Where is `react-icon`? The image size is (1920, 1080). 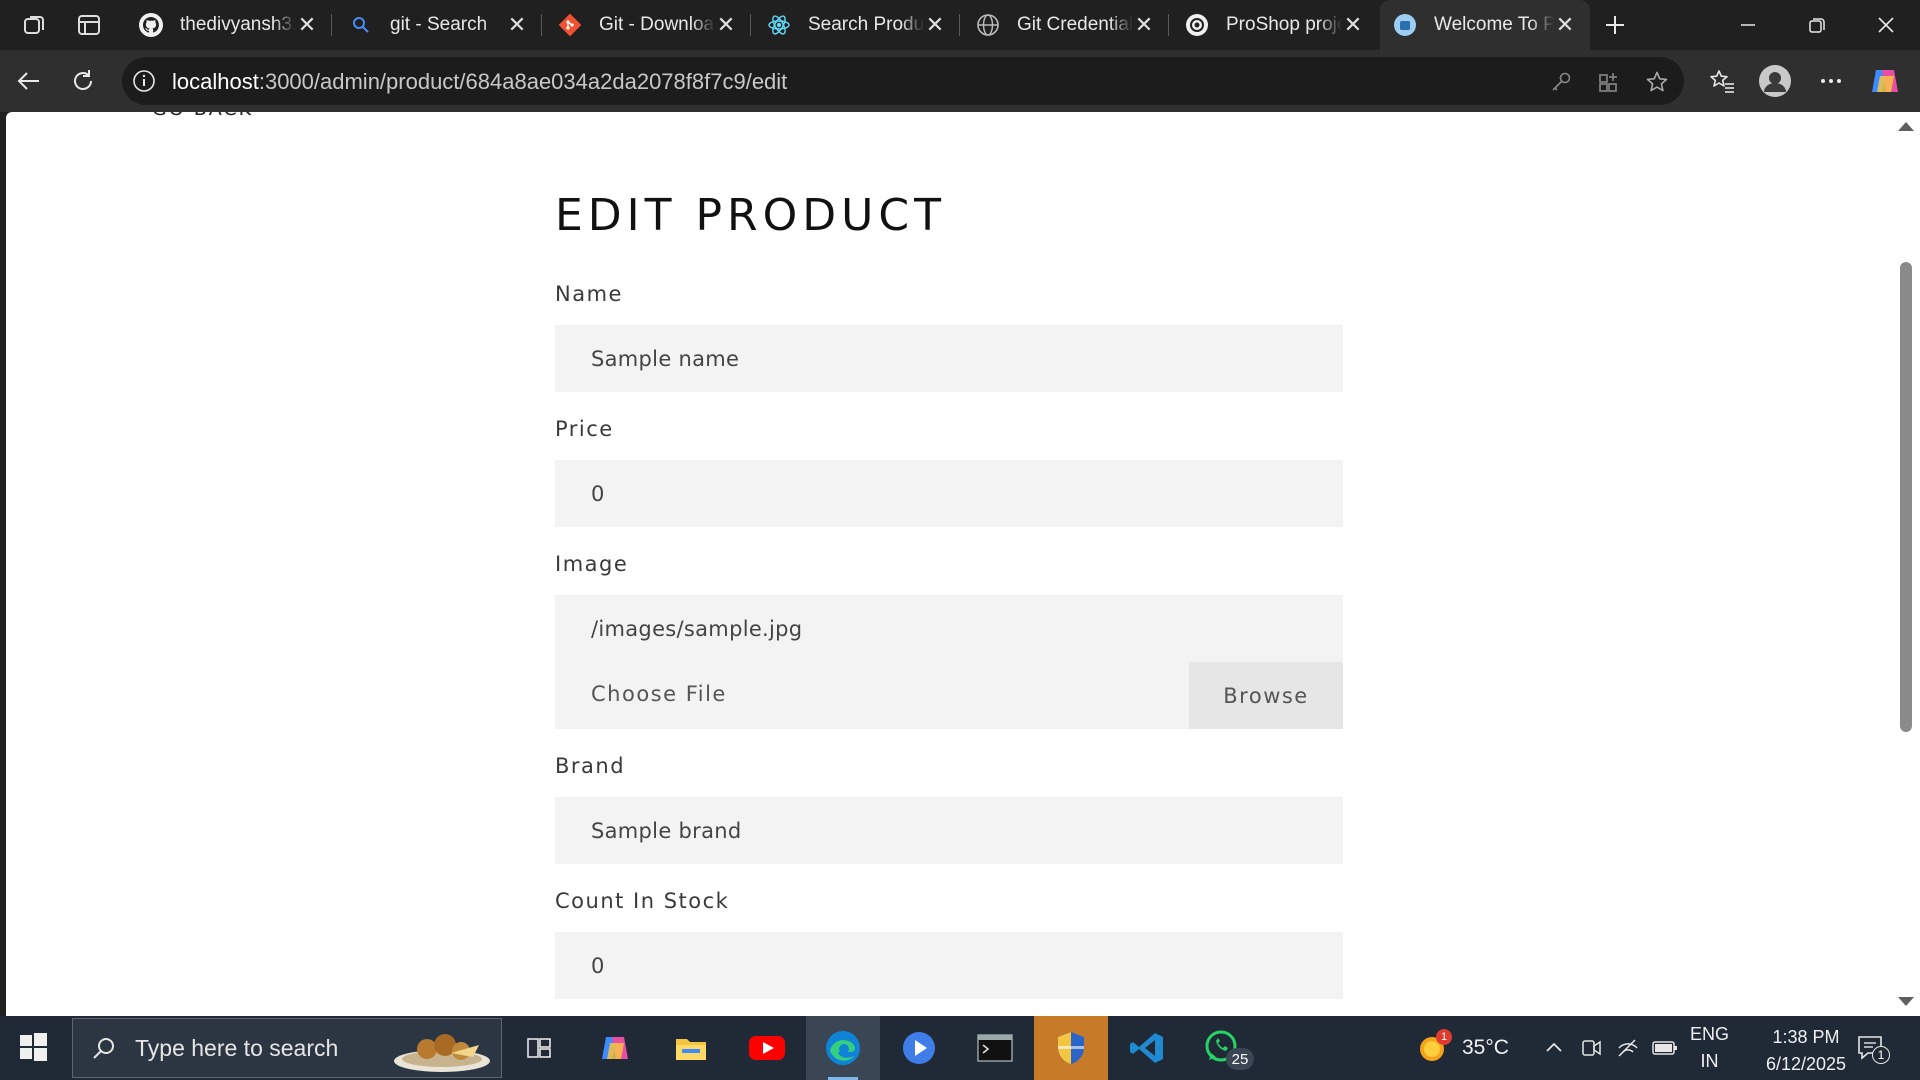 react-icon is located at coordinates (779, 25).